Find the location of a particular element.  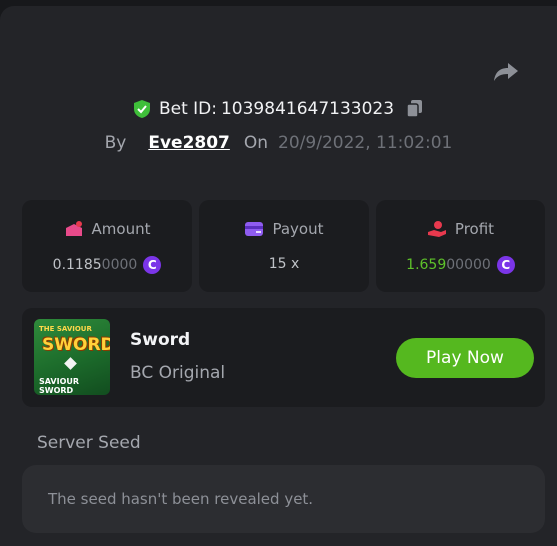

bet-id-line: Bet ID: 1039841647133023 is located at coordinates (278, 109).